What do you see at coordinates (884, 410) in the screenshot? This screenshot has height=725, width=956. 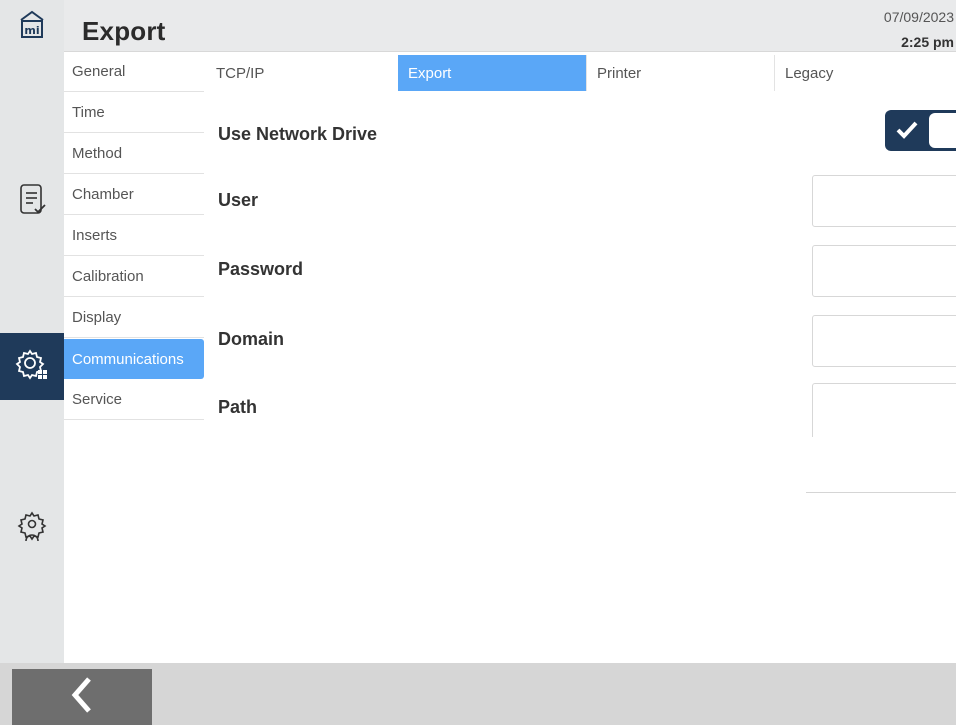 I see `path-input` at bounding box center [884, 410].